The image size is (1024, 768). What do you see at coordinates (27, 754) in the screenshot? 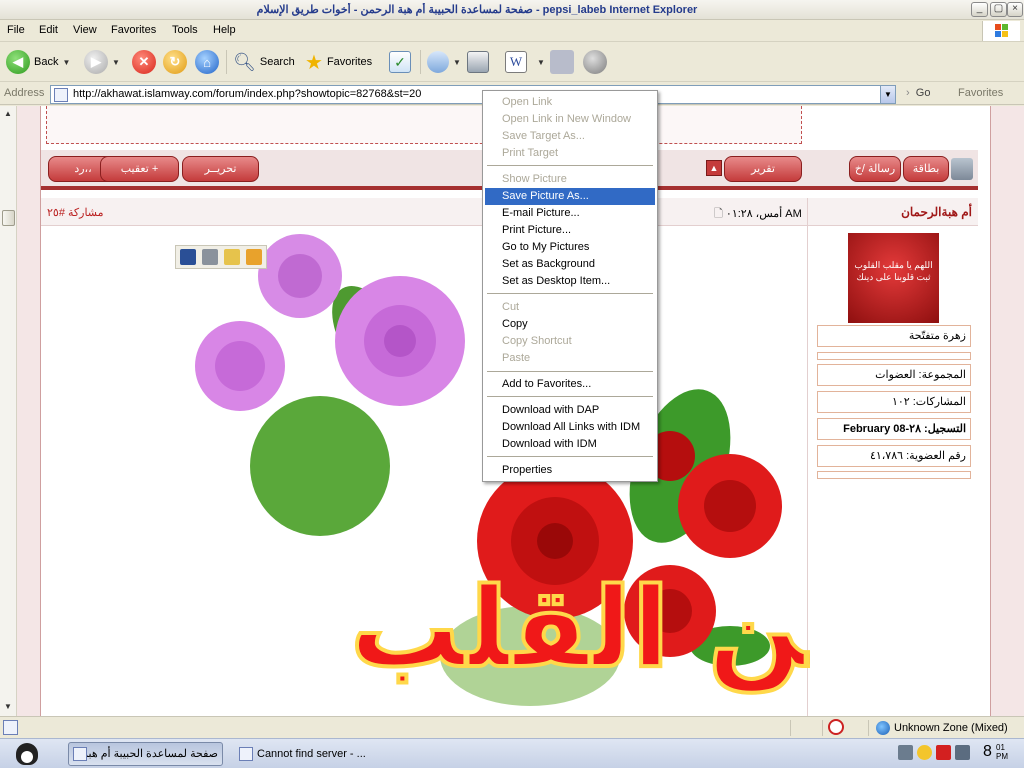
I see `tux-start-icon` at bounding box center [27, 754].